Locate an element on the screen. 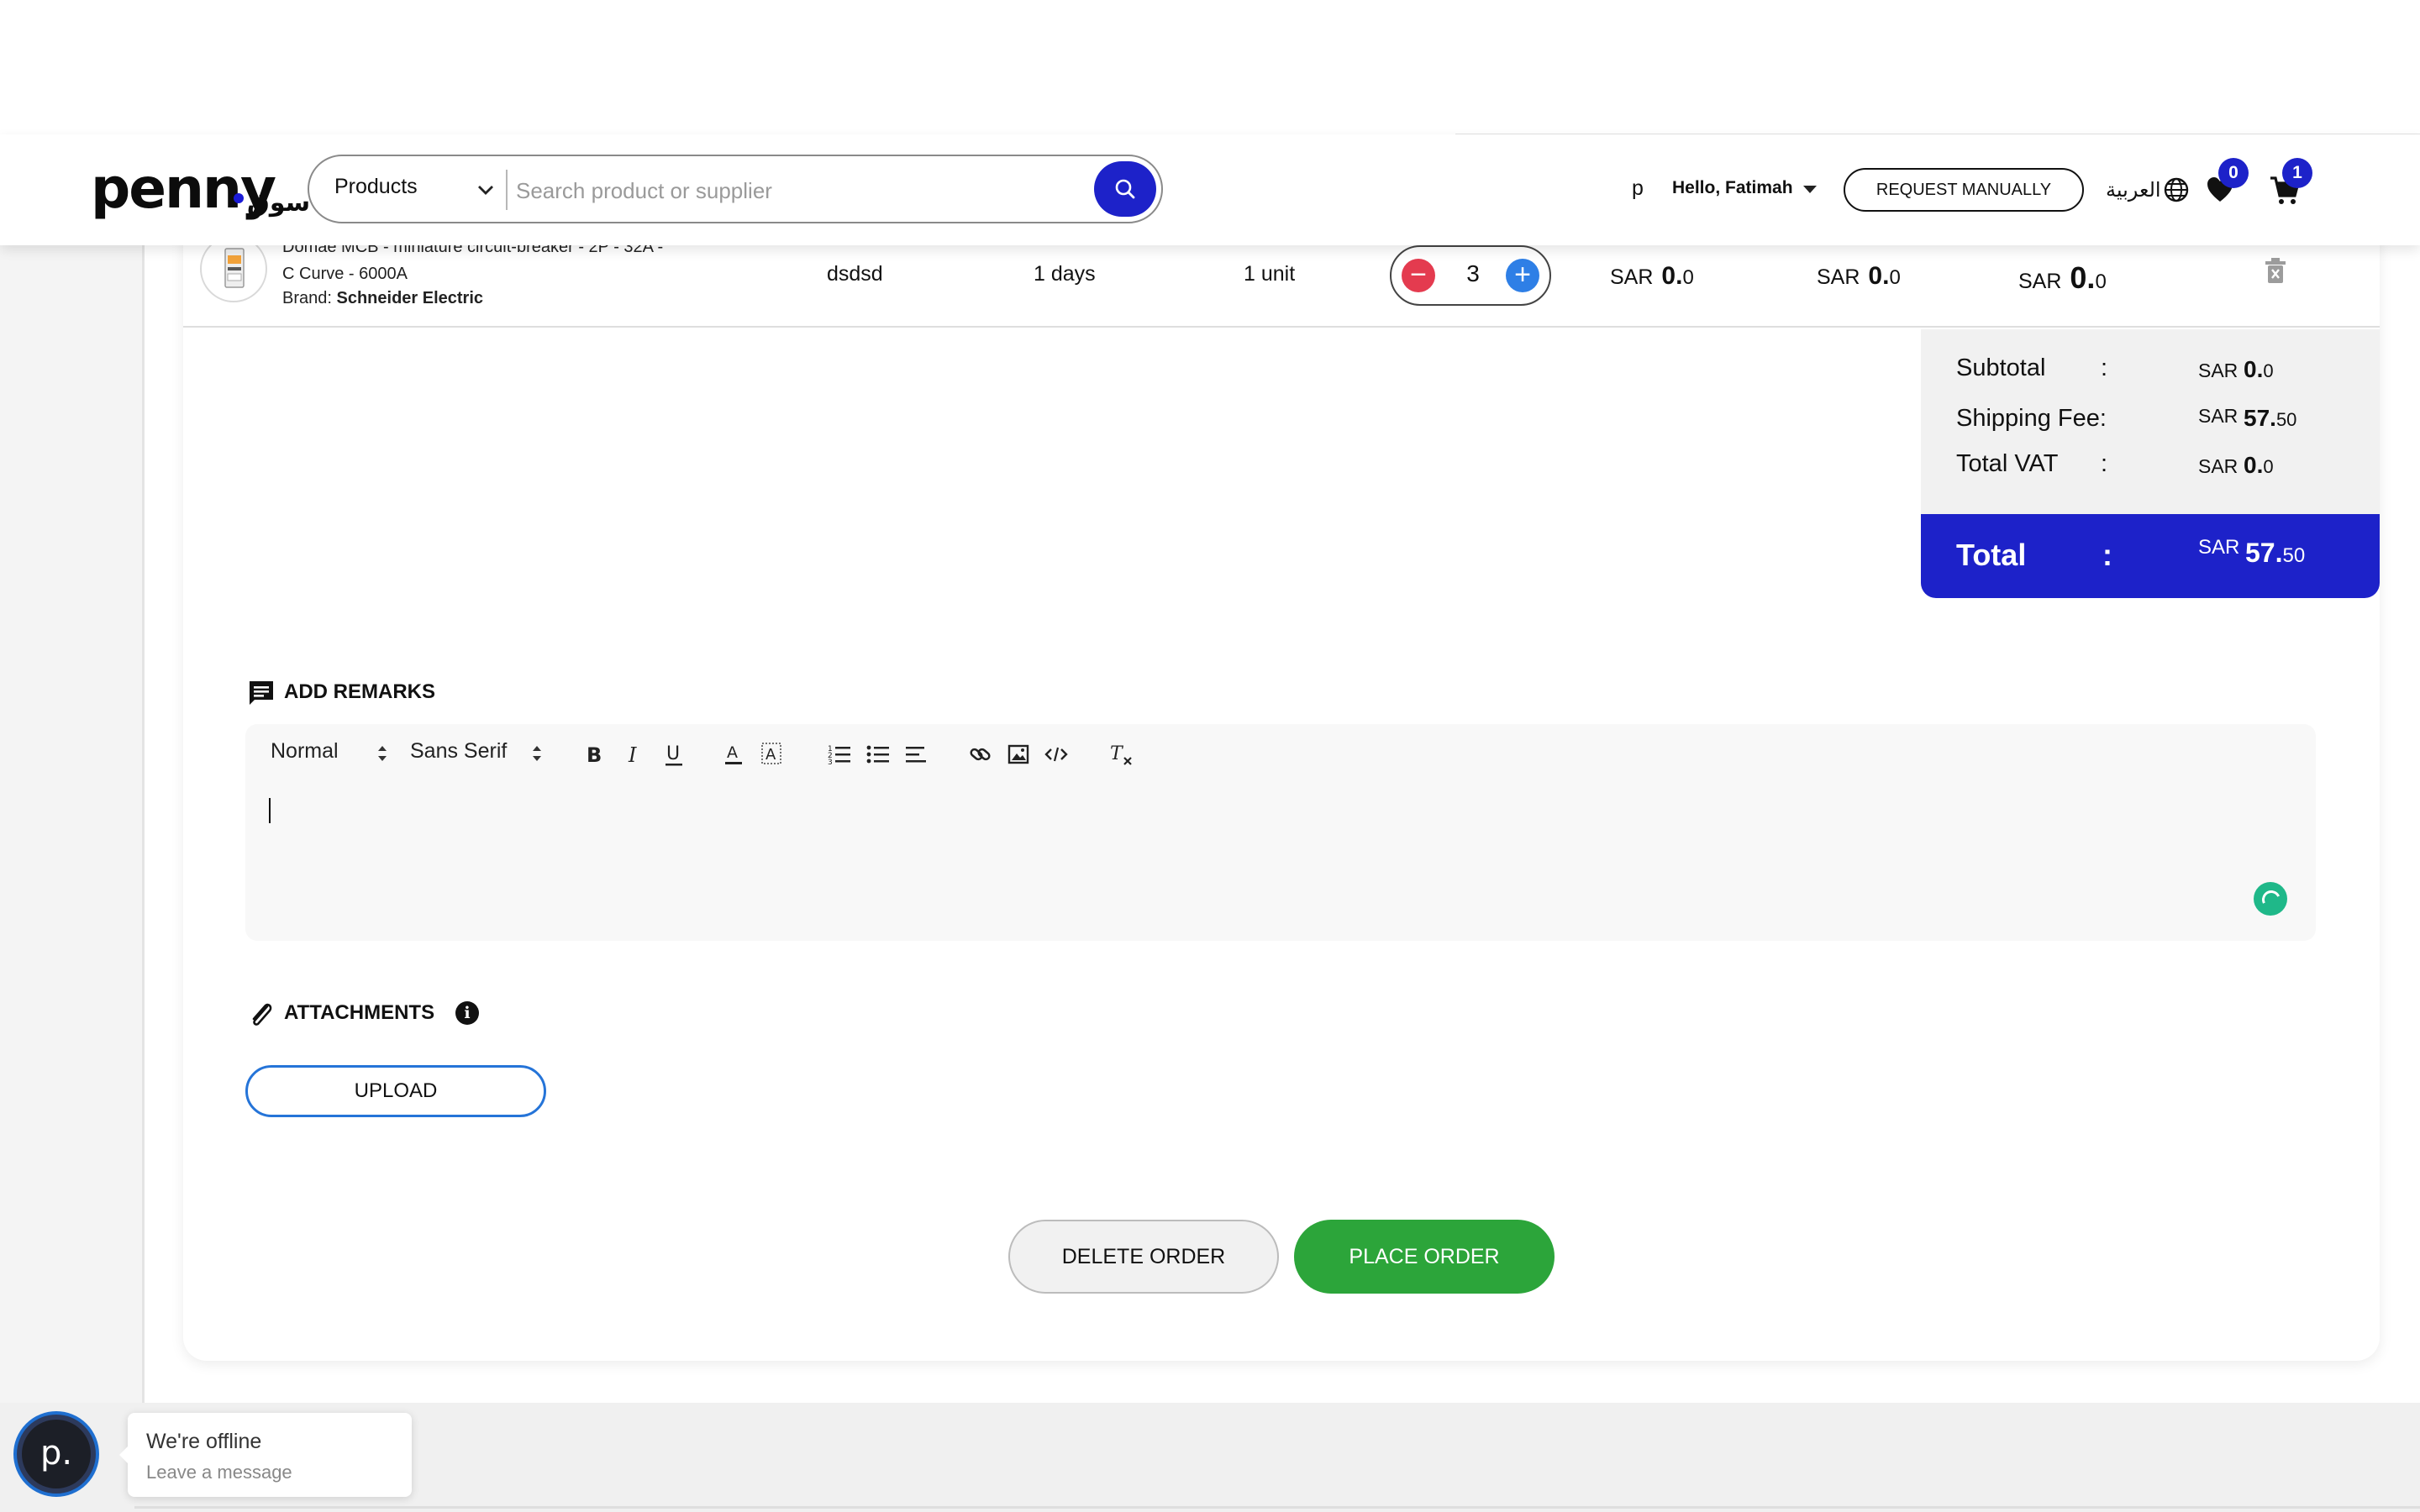  svg-text: U is located at coordinates (673, 753).